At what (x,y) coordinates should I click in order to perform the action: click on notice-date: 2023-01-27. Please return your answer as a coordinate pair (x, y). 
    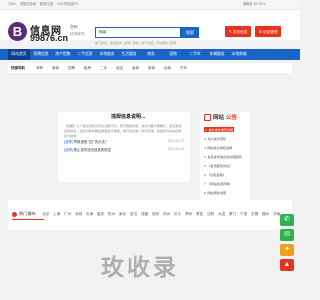
    Looking at the image, I should click on (175, 141).